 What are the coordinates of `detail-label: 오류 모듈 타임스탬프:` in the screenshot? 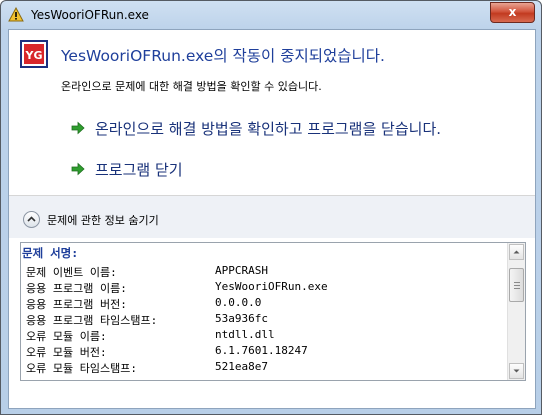 It's located at (81, 368).